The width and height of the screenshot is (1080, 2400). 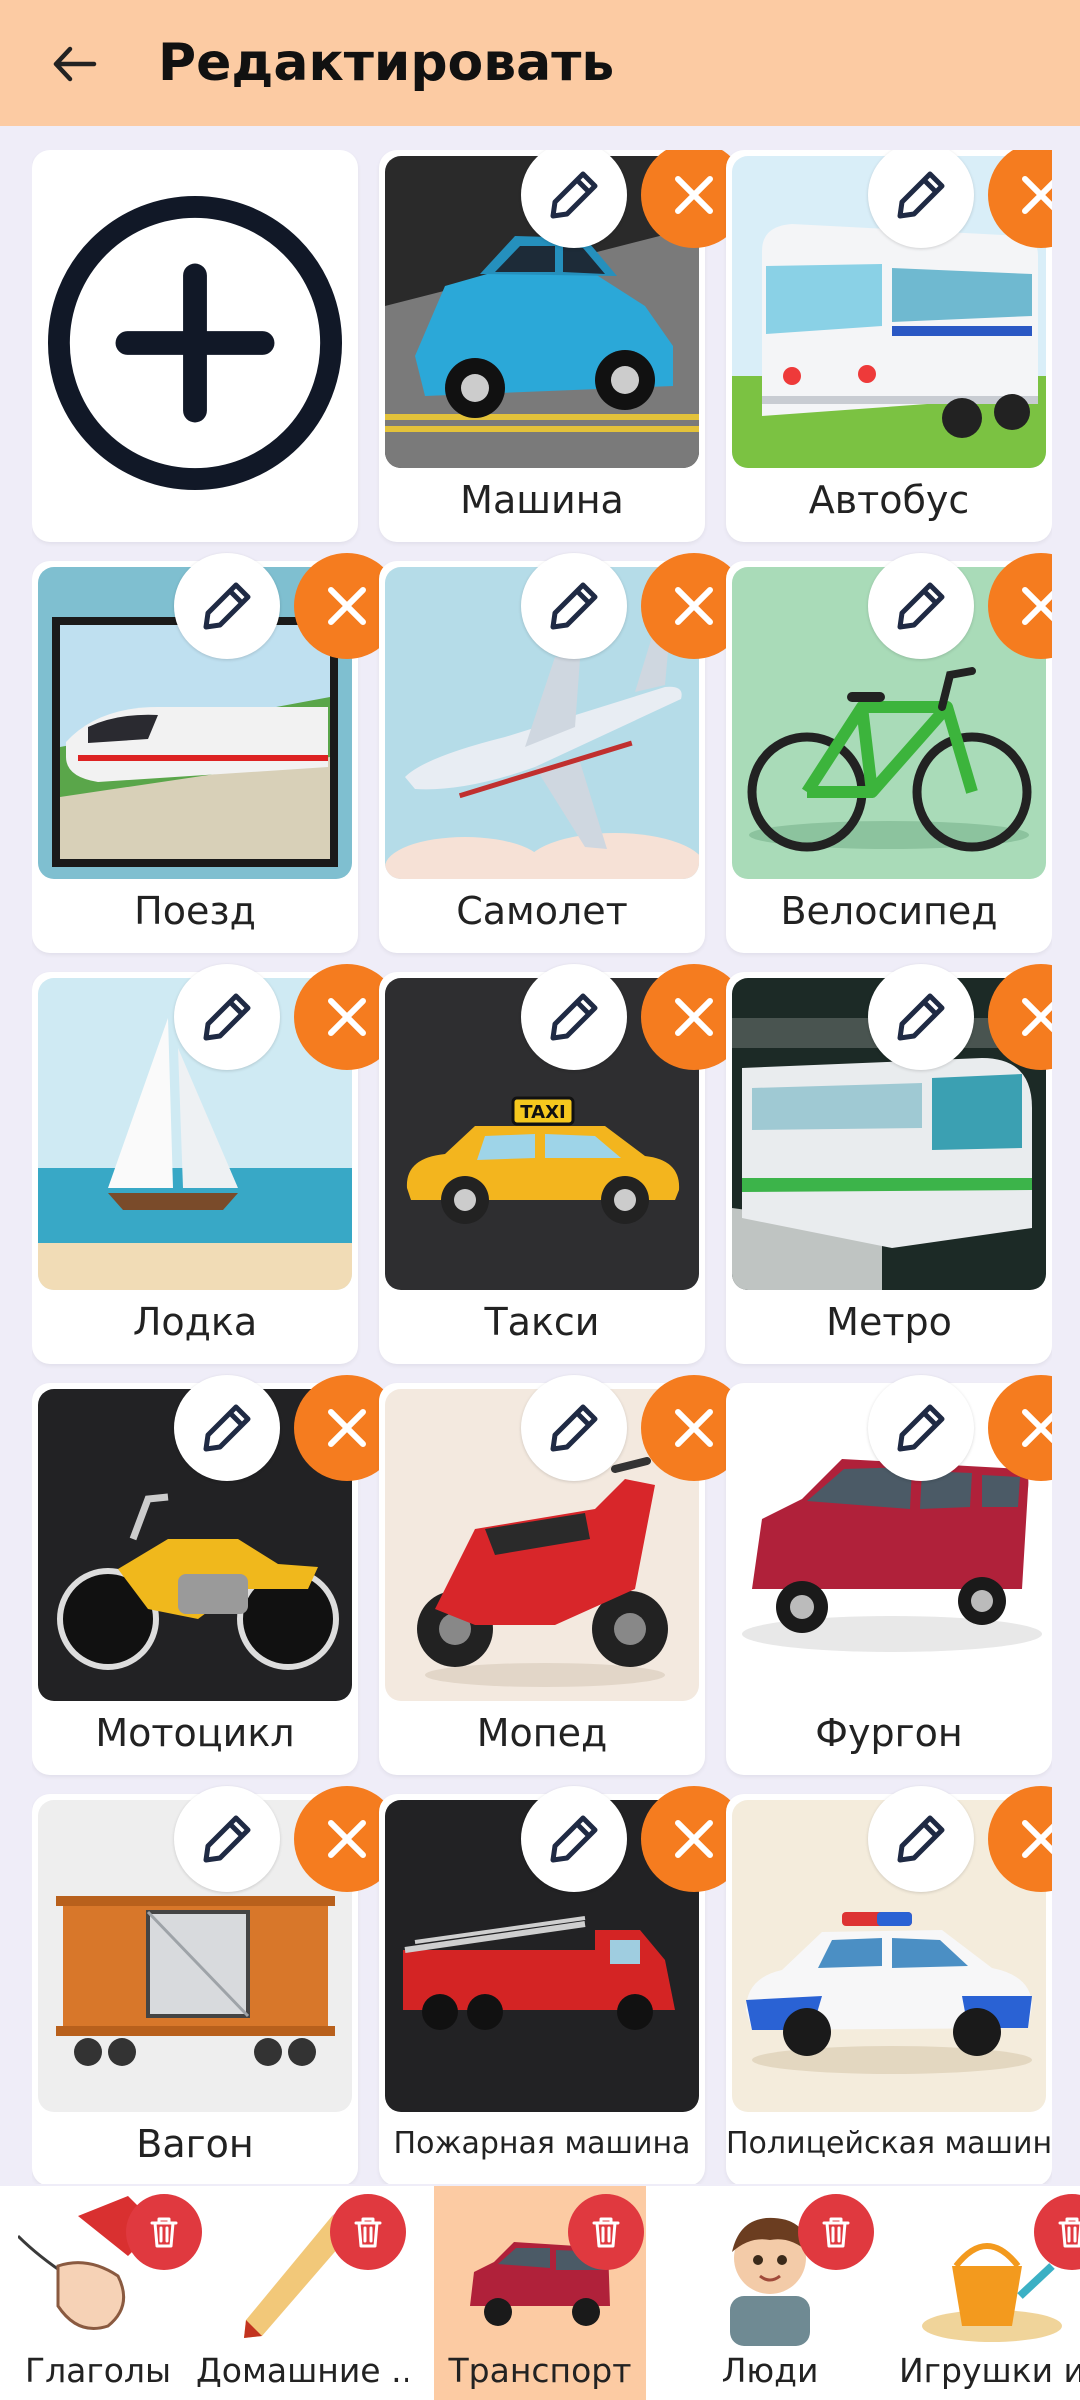 I want to click on item-card: Автобус, so click(x=889, y=346).